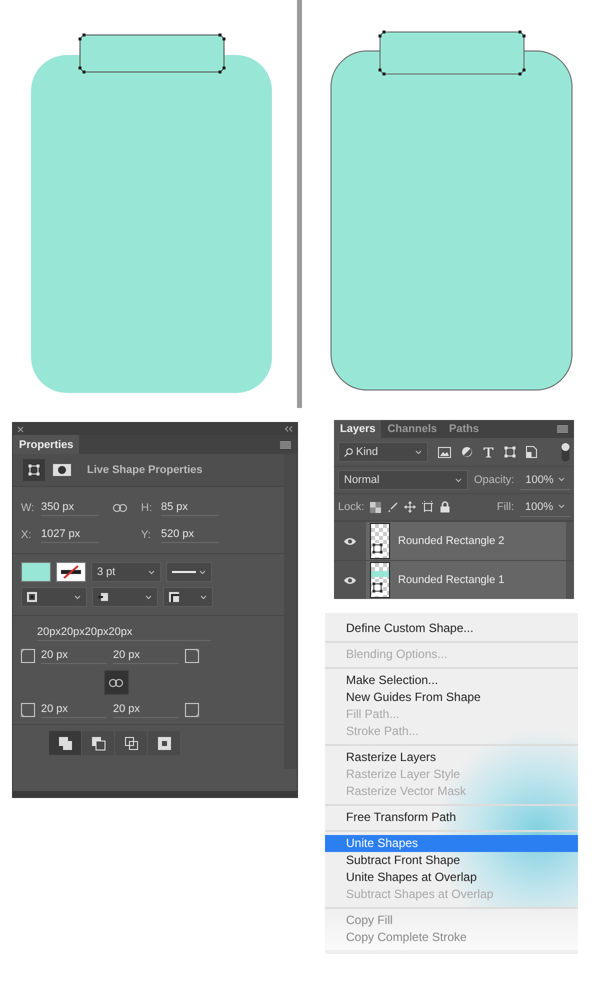 The height and width of the screenshot is (982, 600). I want to click on stroke-swatch, so click(71, 572).